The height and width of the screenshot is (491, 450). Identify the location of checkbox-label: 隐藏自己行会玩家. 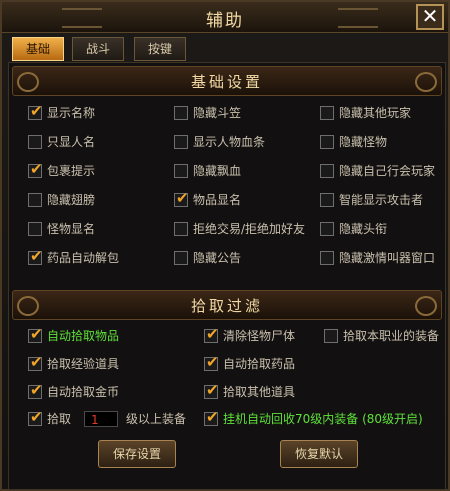
(387, 171).